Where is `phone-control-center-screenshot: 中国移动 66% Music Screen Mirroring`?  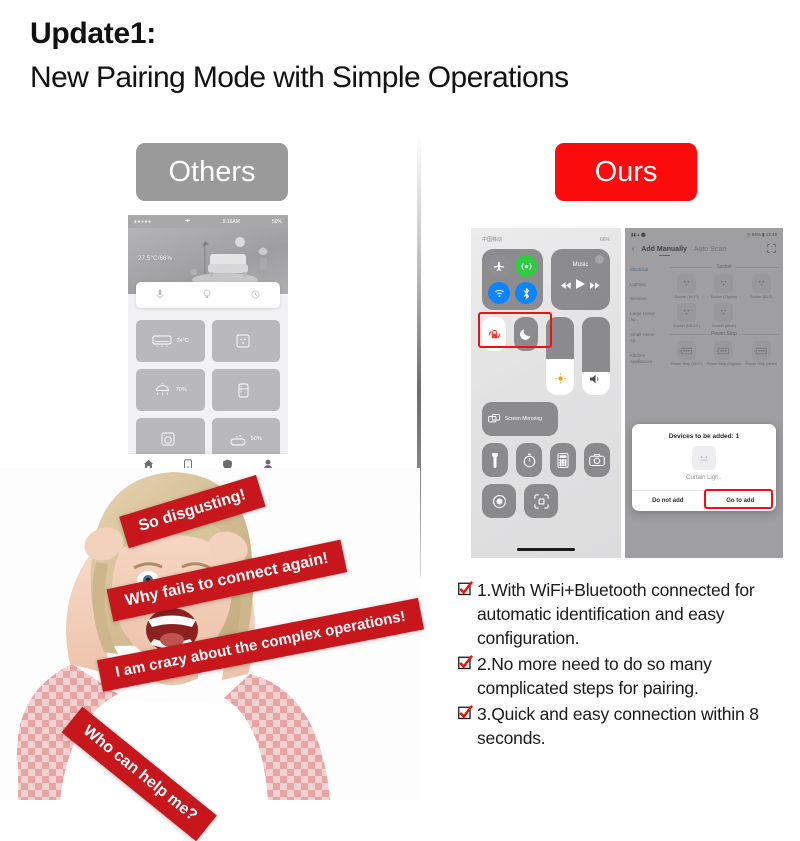
phone-control-center-screenshot: 中国移动 66% Music Screen Mirroring is located at coordinates (546, 393).